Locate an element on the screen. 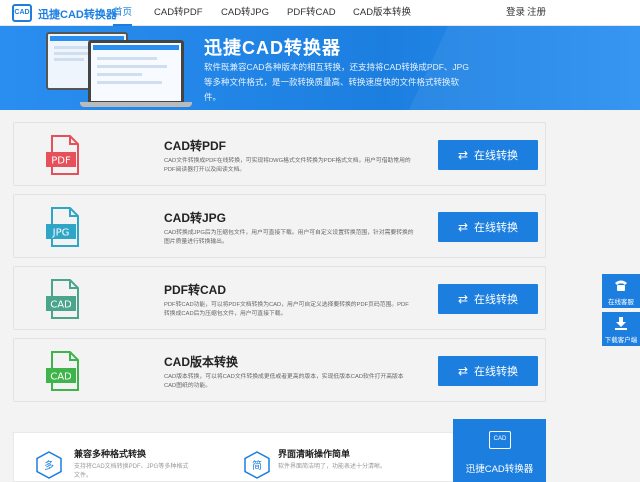 This screenshot has height=482, width=640. logo-icon: CAD is located at coordinates (22, 13).